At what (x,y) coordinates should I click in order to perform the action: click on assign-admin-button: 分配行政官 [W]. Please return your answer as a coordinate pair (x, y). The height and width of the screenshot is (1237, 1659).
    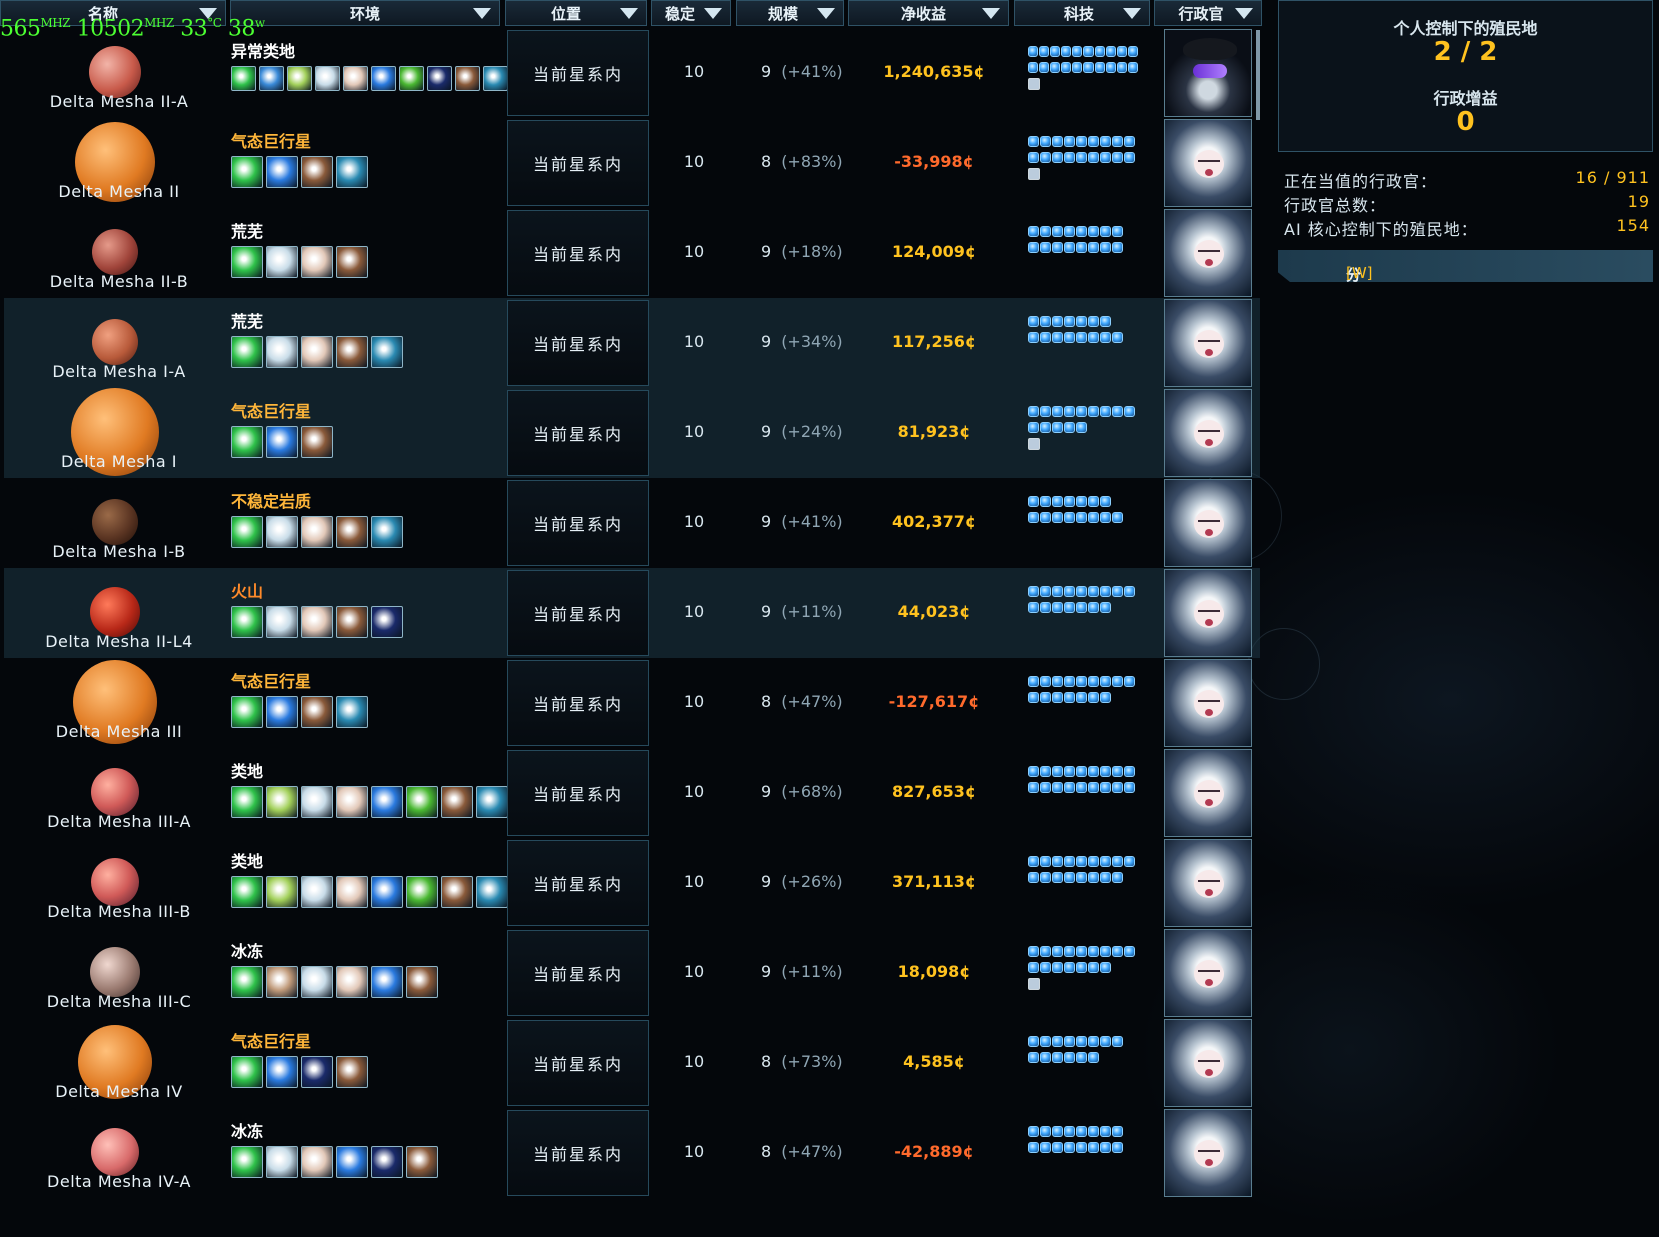
    Looking at the image, I should click on (1465, 266).